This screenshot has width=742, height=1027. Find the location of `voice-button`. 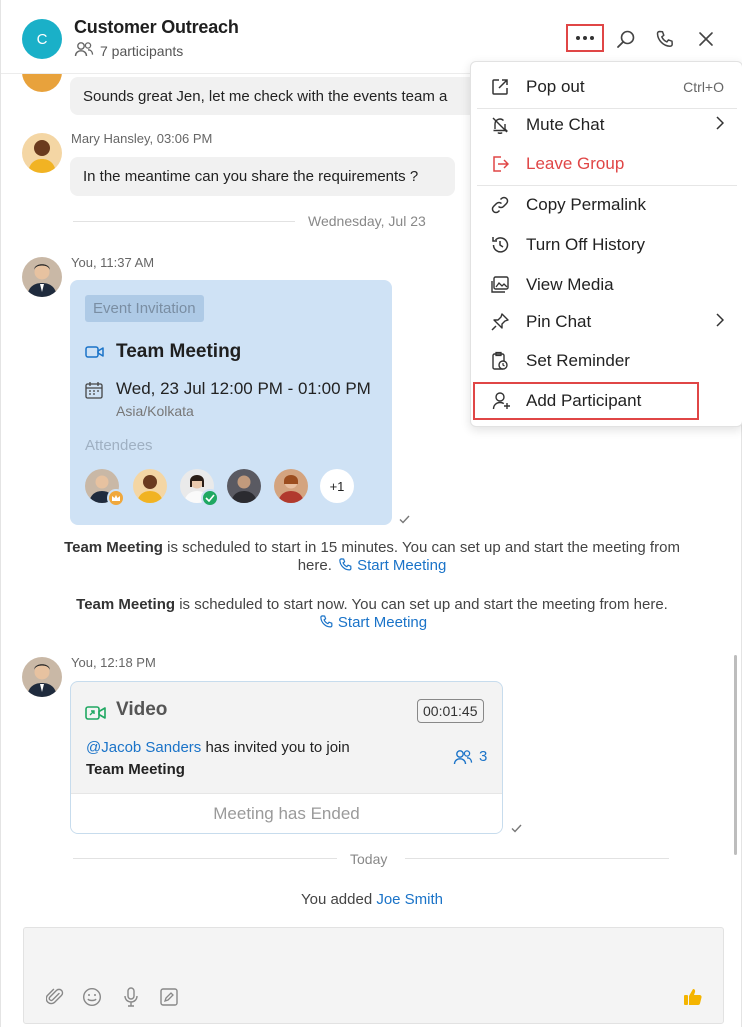

voice-button is located at coordinates (131, 997).